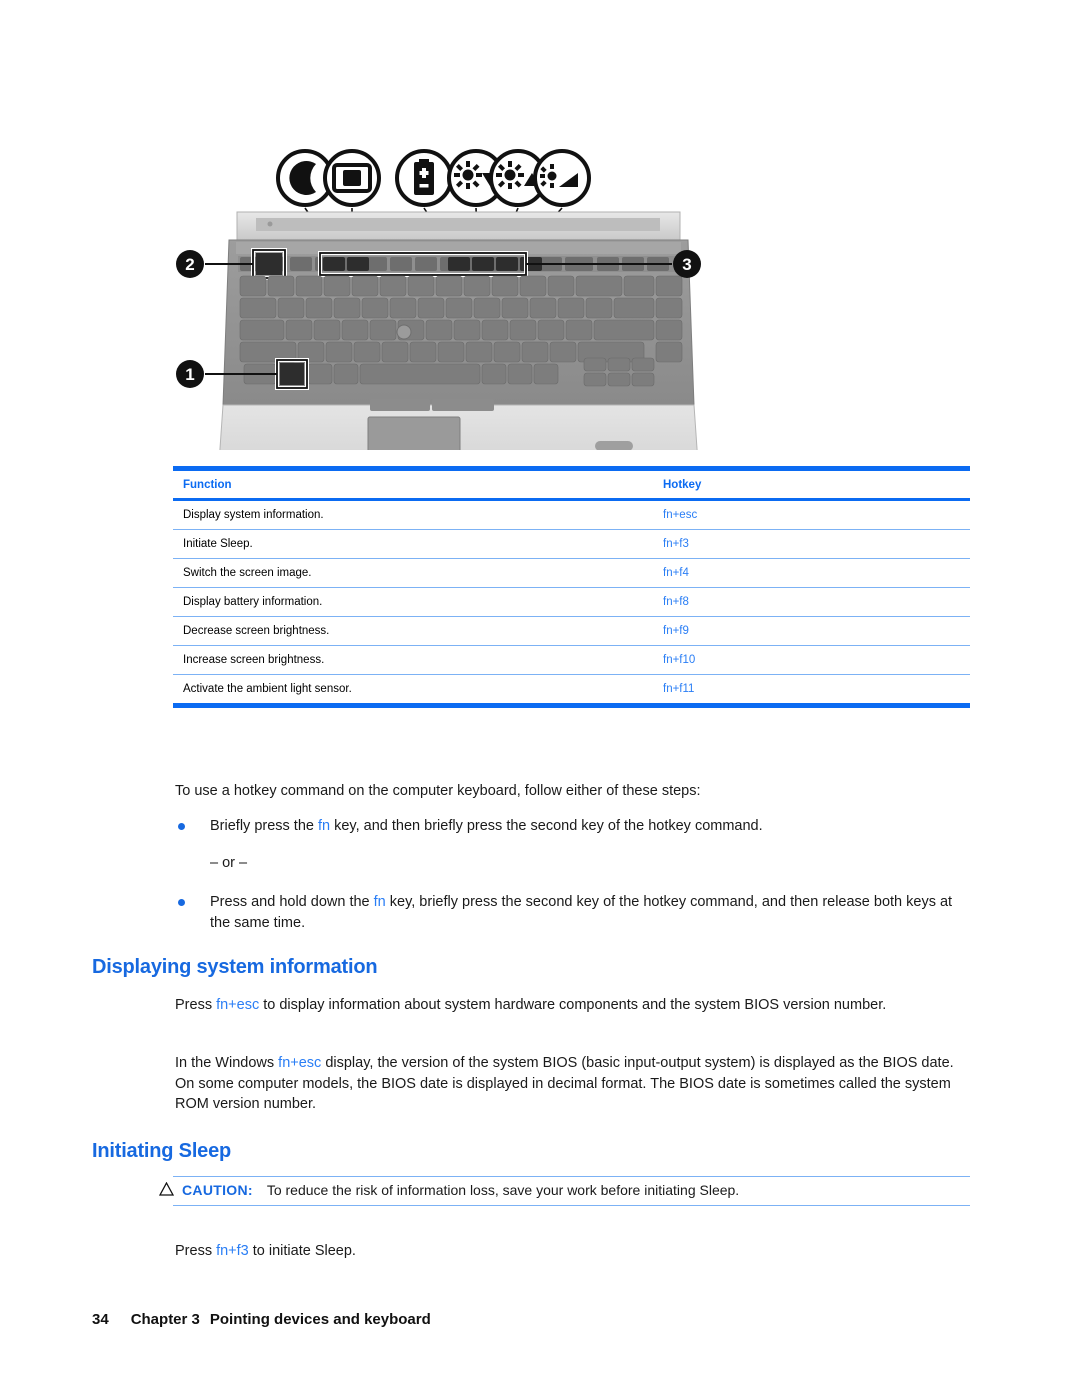 Image resolution: width=1080 pixels, height=1397 pixels. I want to click on num-lock-key-highlight, so click(269, 264).